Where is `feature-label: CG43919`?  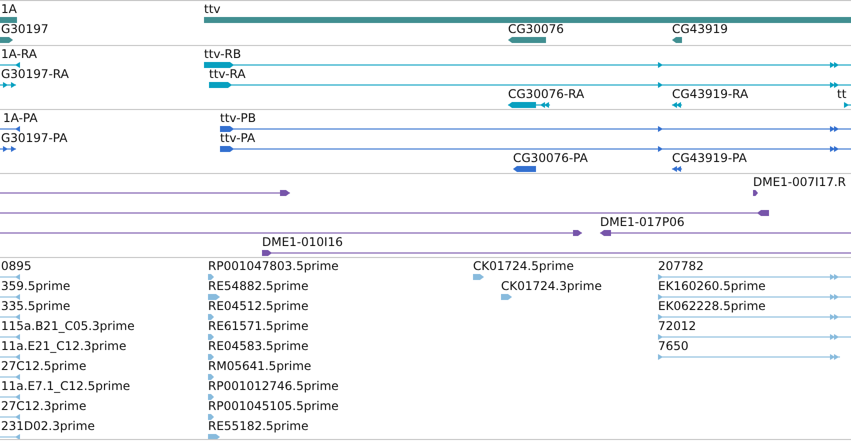 feature-label: CG43919 is located at coordinates (700, 29).